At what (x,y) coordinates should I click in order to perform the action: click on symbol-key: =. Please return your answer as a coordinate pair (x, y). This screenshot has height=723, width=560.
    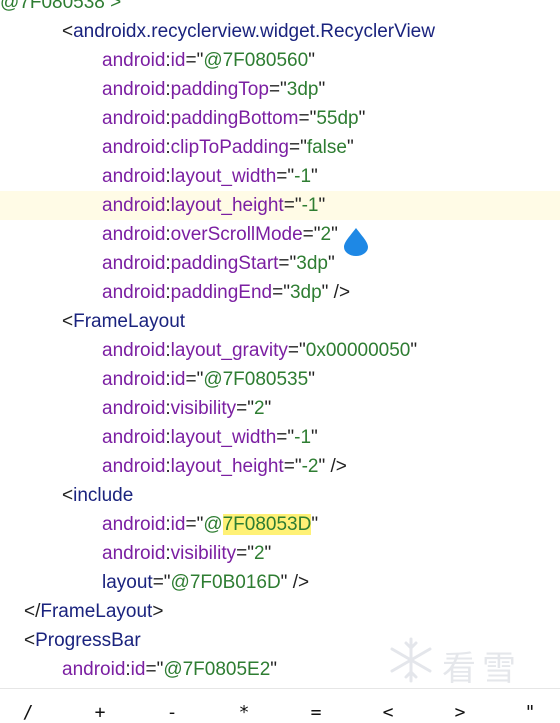
    Looking at the image, I should click on (316, 713).